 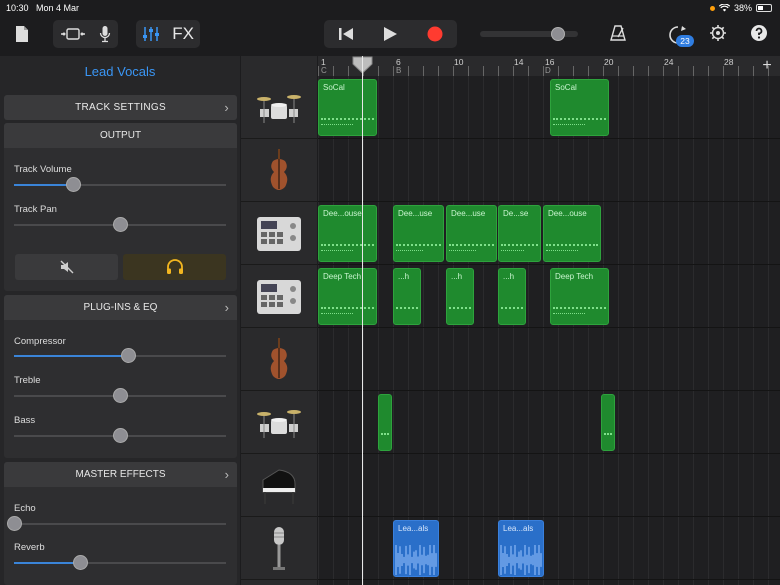 What do you see at coordinates (574, 276) in the screenshot?
I see `region-label: Deep Tech` at bounding box center [574, 276].